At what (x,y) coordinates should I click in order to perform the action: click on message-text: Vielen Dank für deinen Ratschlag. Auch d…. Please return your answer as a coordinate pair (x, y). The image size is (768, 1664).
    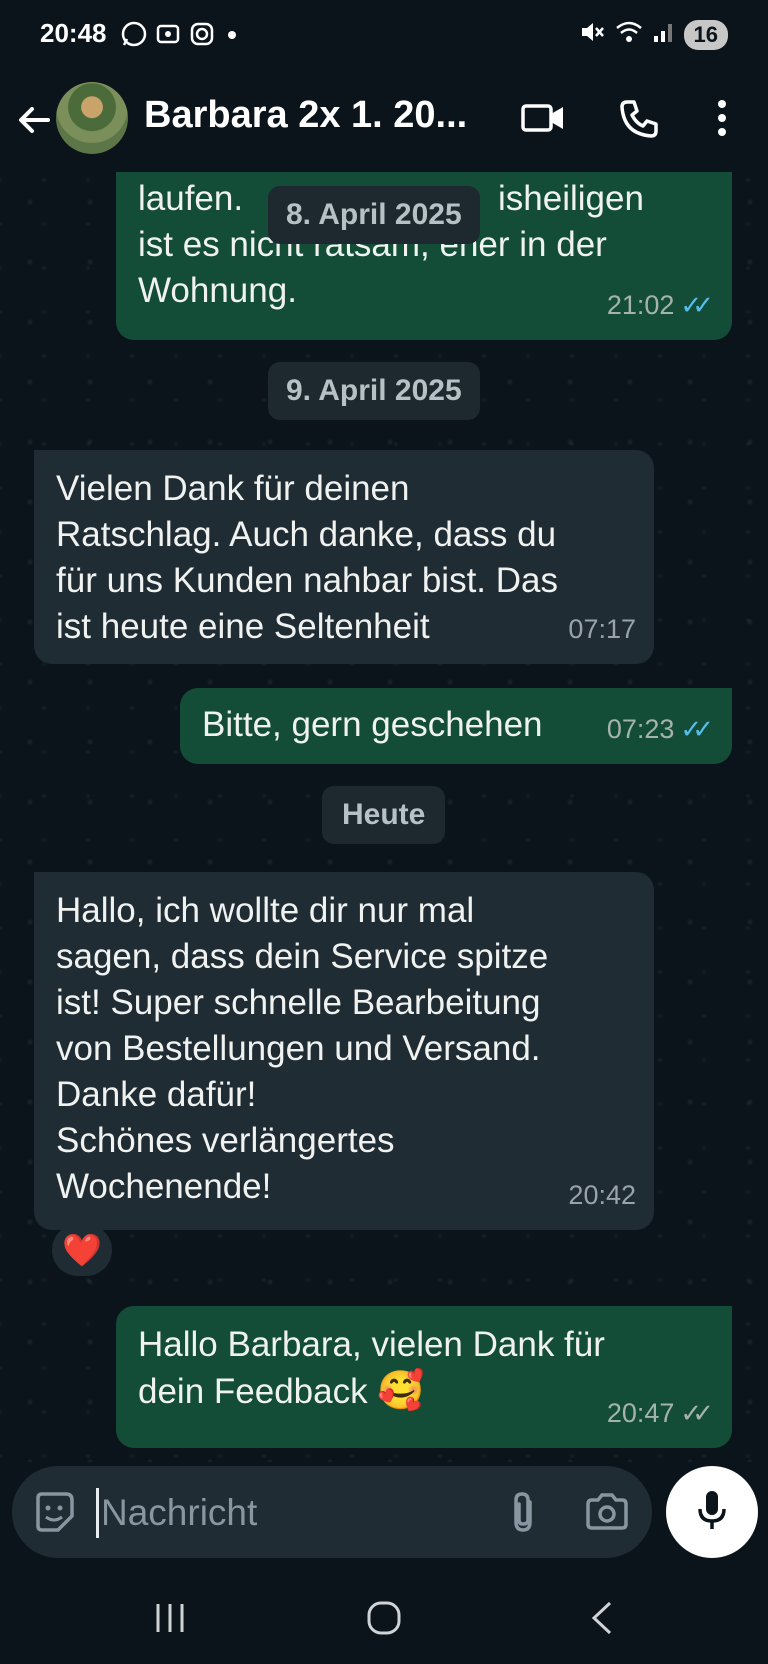
    Looking at the image, I should click on (307, 557).